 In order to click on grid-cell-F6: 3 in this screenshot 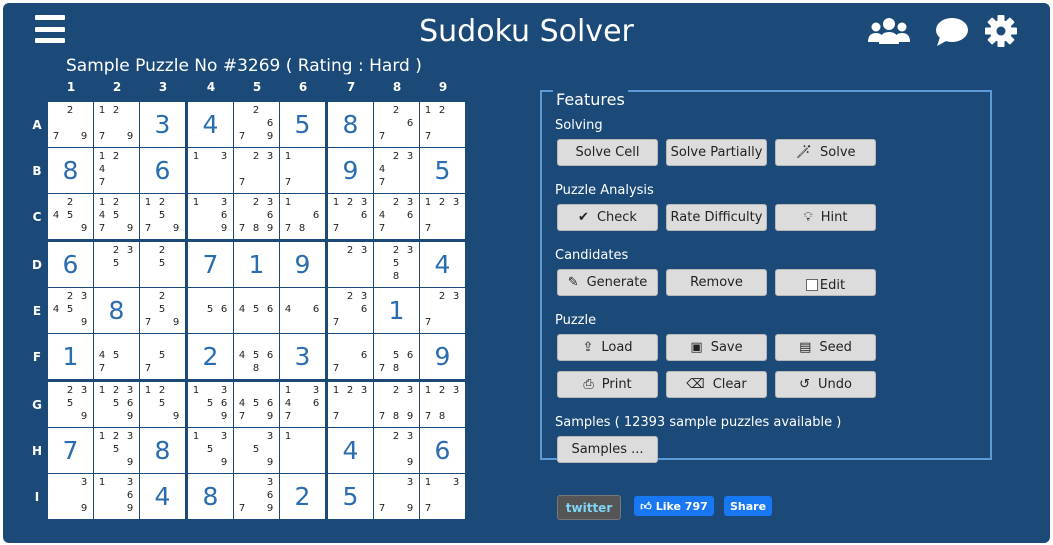, I will do `click(302, 356)`.